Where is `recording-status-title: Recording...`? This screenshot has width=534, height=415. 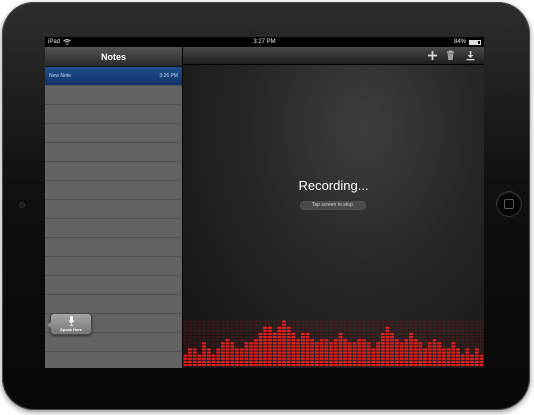 recording-status-title: Recording... is located at coordinates (333, 185).